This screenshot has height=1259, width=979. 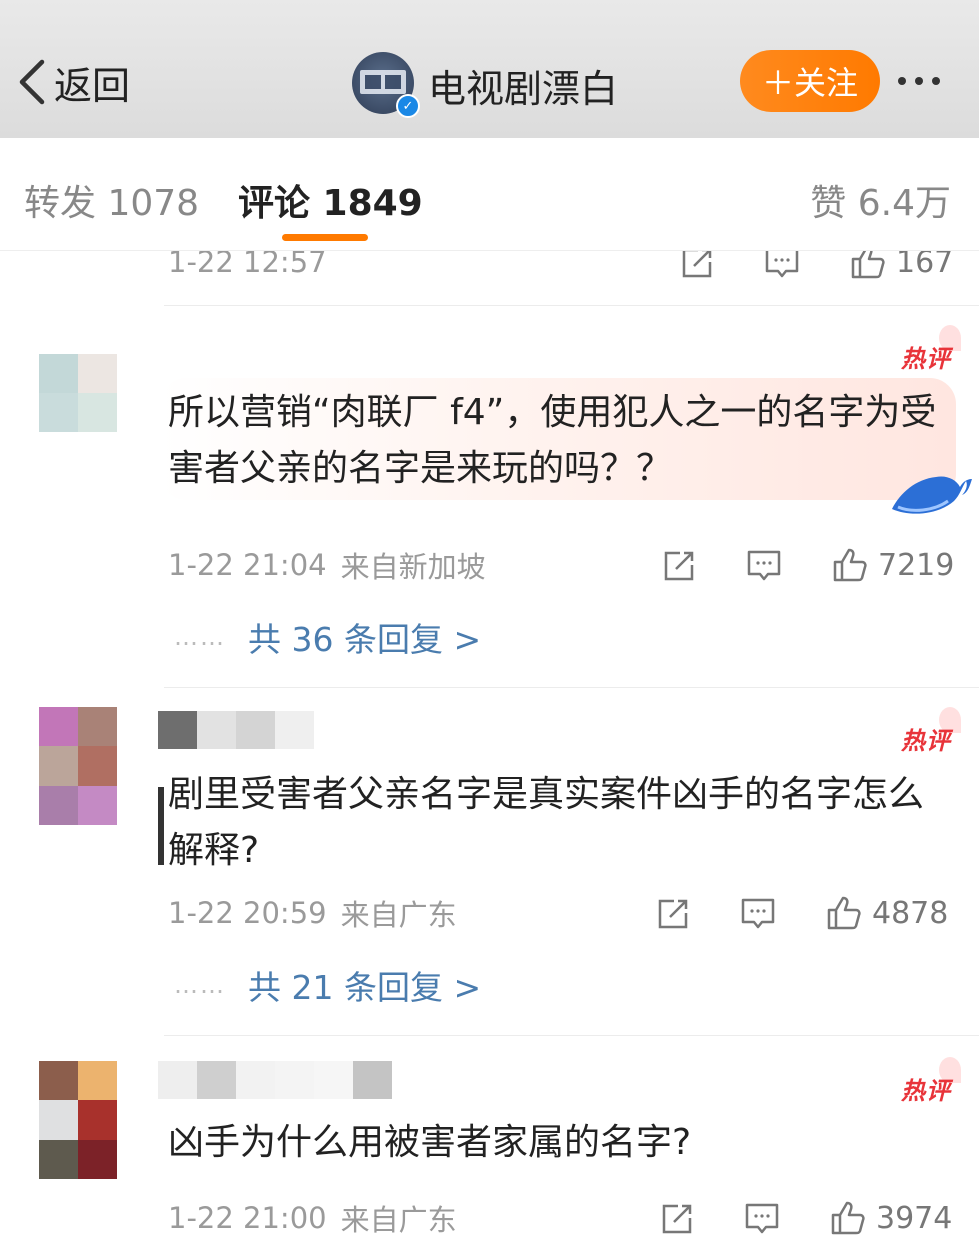 I want to click on comment-text: 凶手为什么用被害者家属的名字?, so click(x=430, y=1142).